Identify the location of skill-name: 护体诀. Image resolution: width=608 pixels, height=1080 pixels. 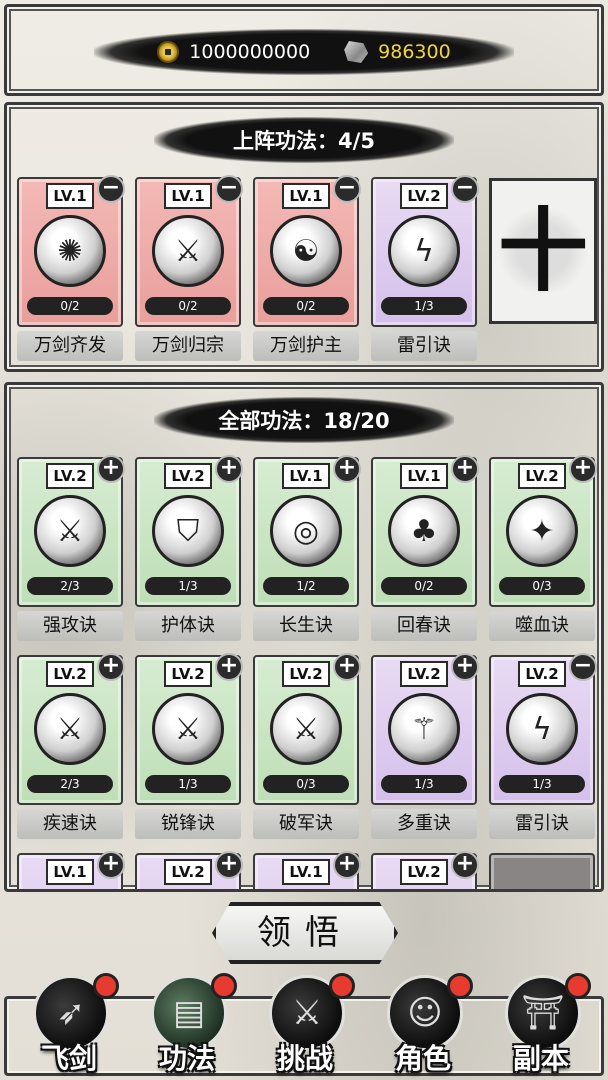
(188, 626).